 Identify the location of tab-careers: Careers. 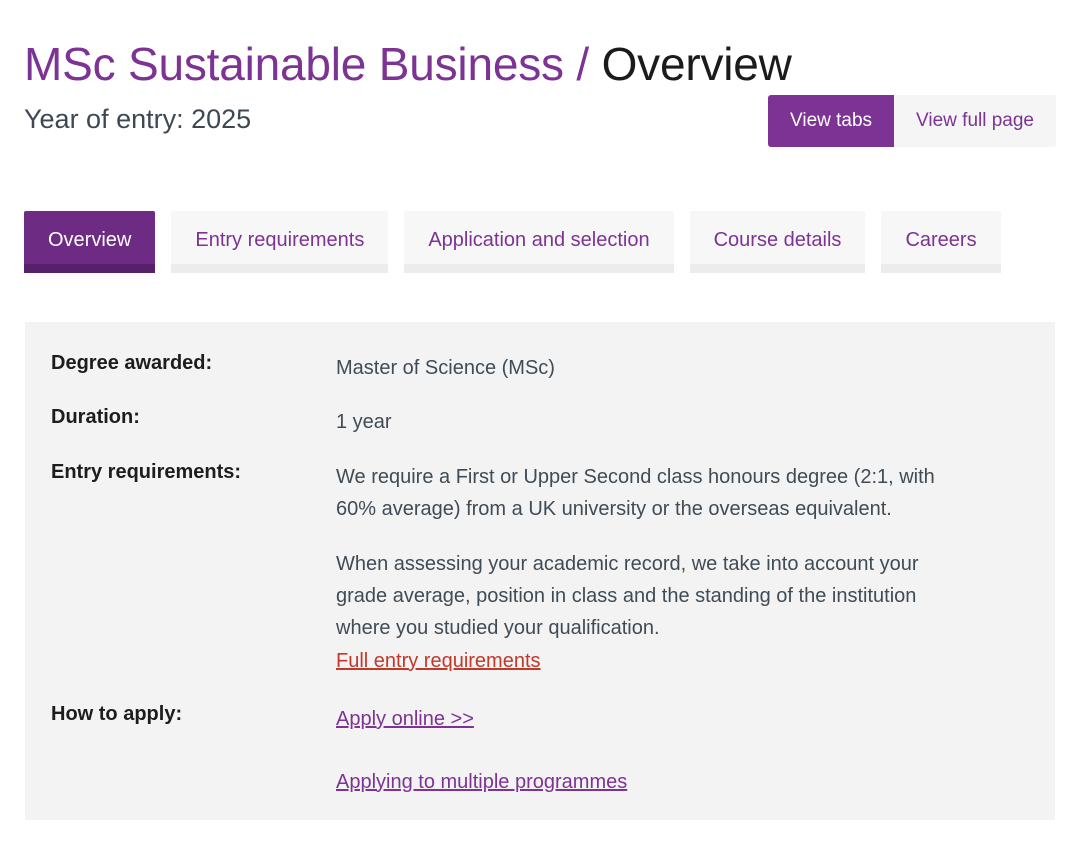
(941, 242).